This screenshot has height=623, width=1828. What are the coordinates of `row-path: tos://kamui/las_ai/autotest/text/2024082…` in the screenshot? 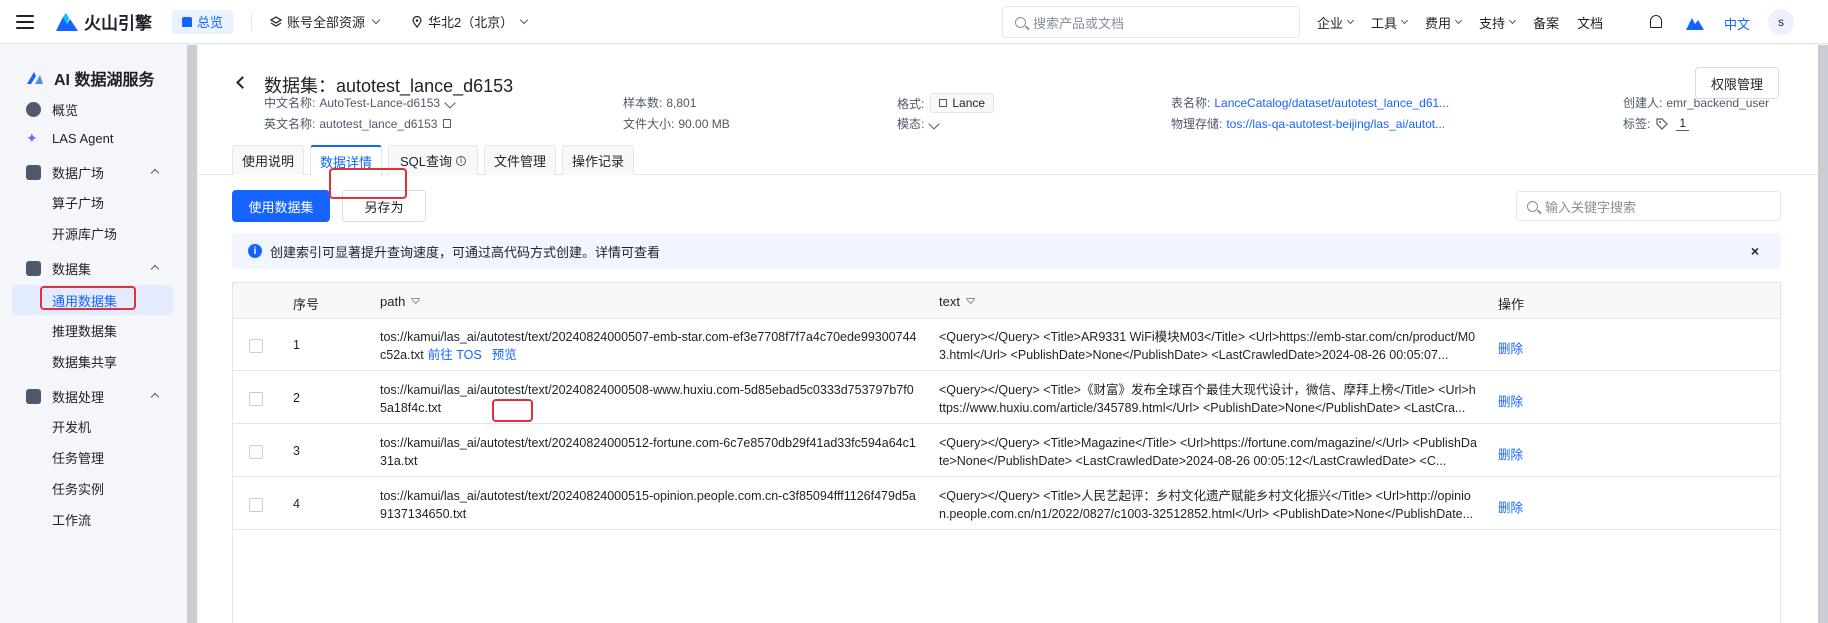 It's located at (648, 505).